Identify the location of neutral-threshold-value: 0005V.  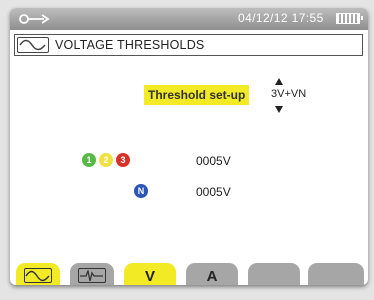
(213, 192).